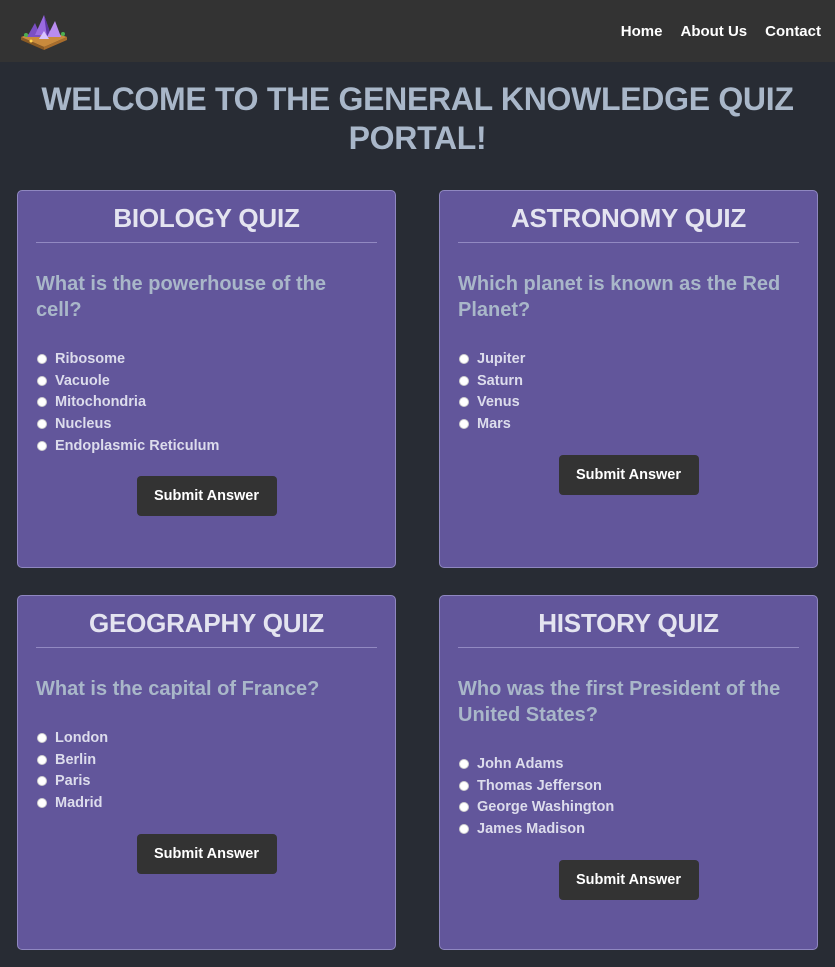 This screenshot has width=835, height=967. Describe the element at coordinates (539, 785) in the screenshot. I see `option-label: Thomas Jefferson` at that location.